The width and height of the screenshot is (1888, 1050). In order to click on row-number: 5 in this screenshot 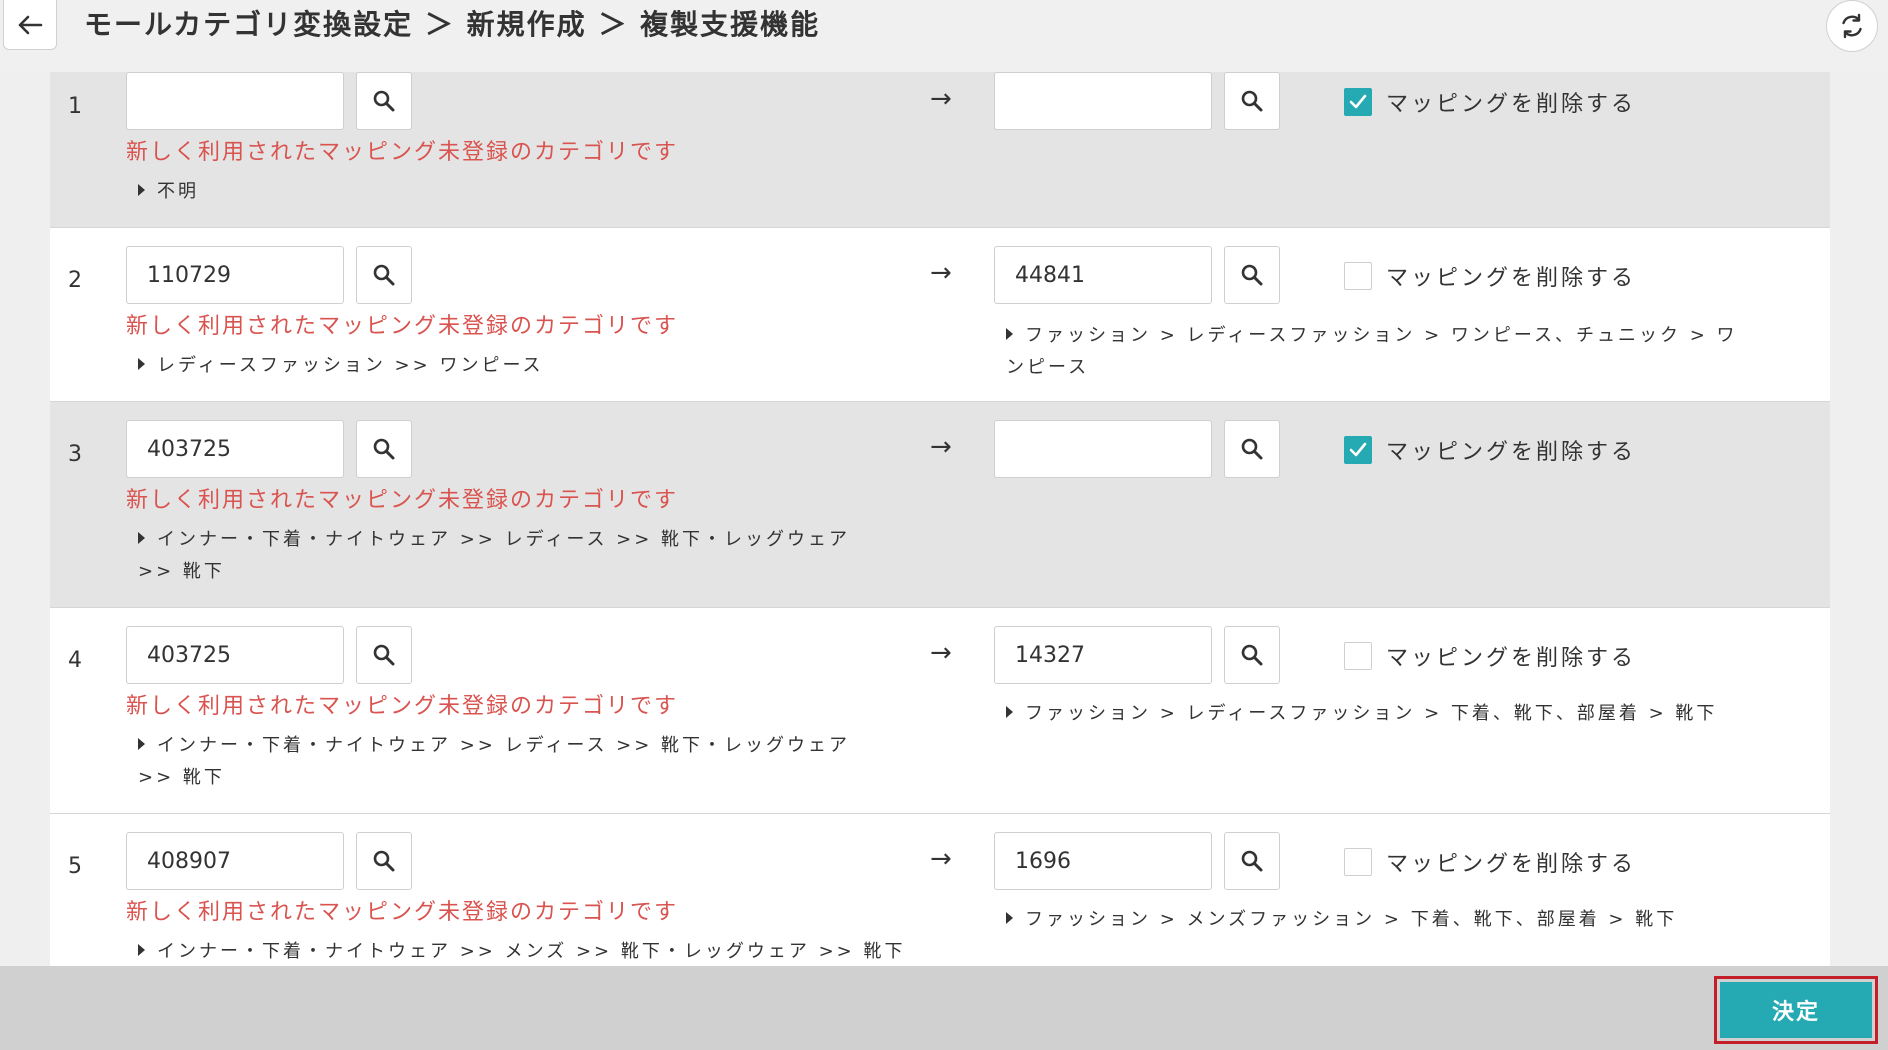, I will do `click(75, 866)`.